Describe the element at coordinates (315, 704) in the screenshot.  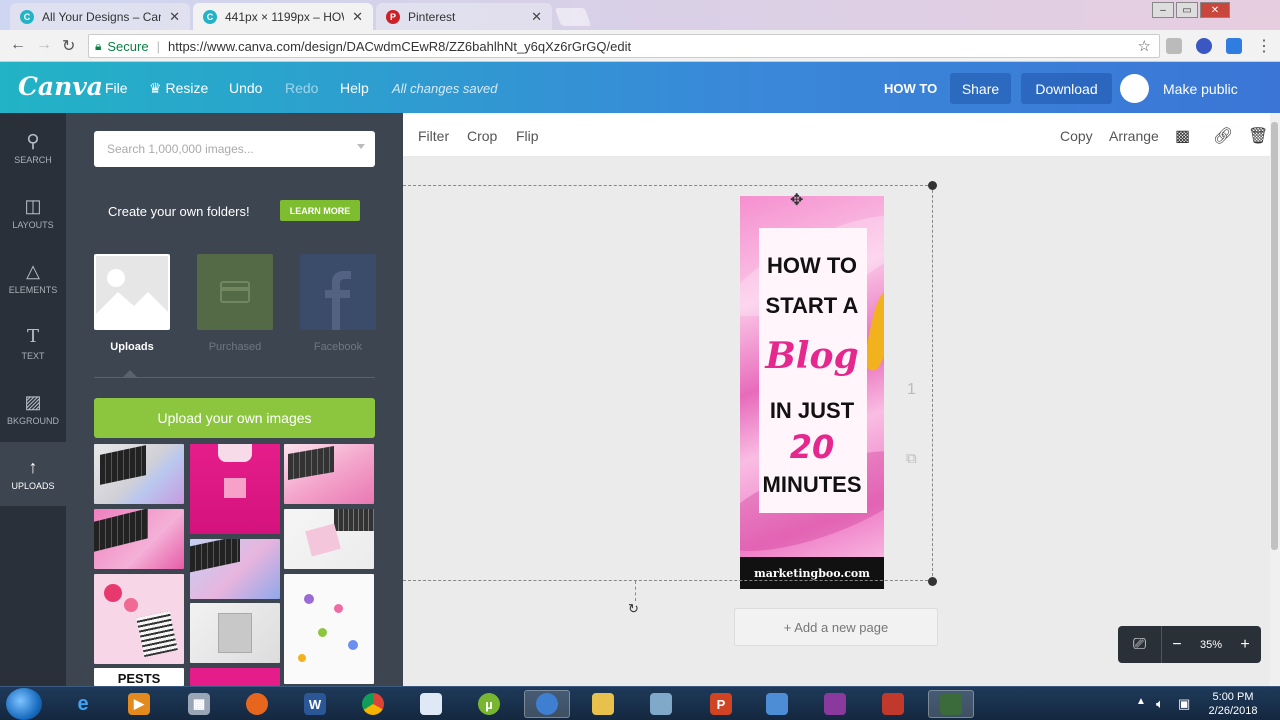
I see `taskbar-word: W` at that location.